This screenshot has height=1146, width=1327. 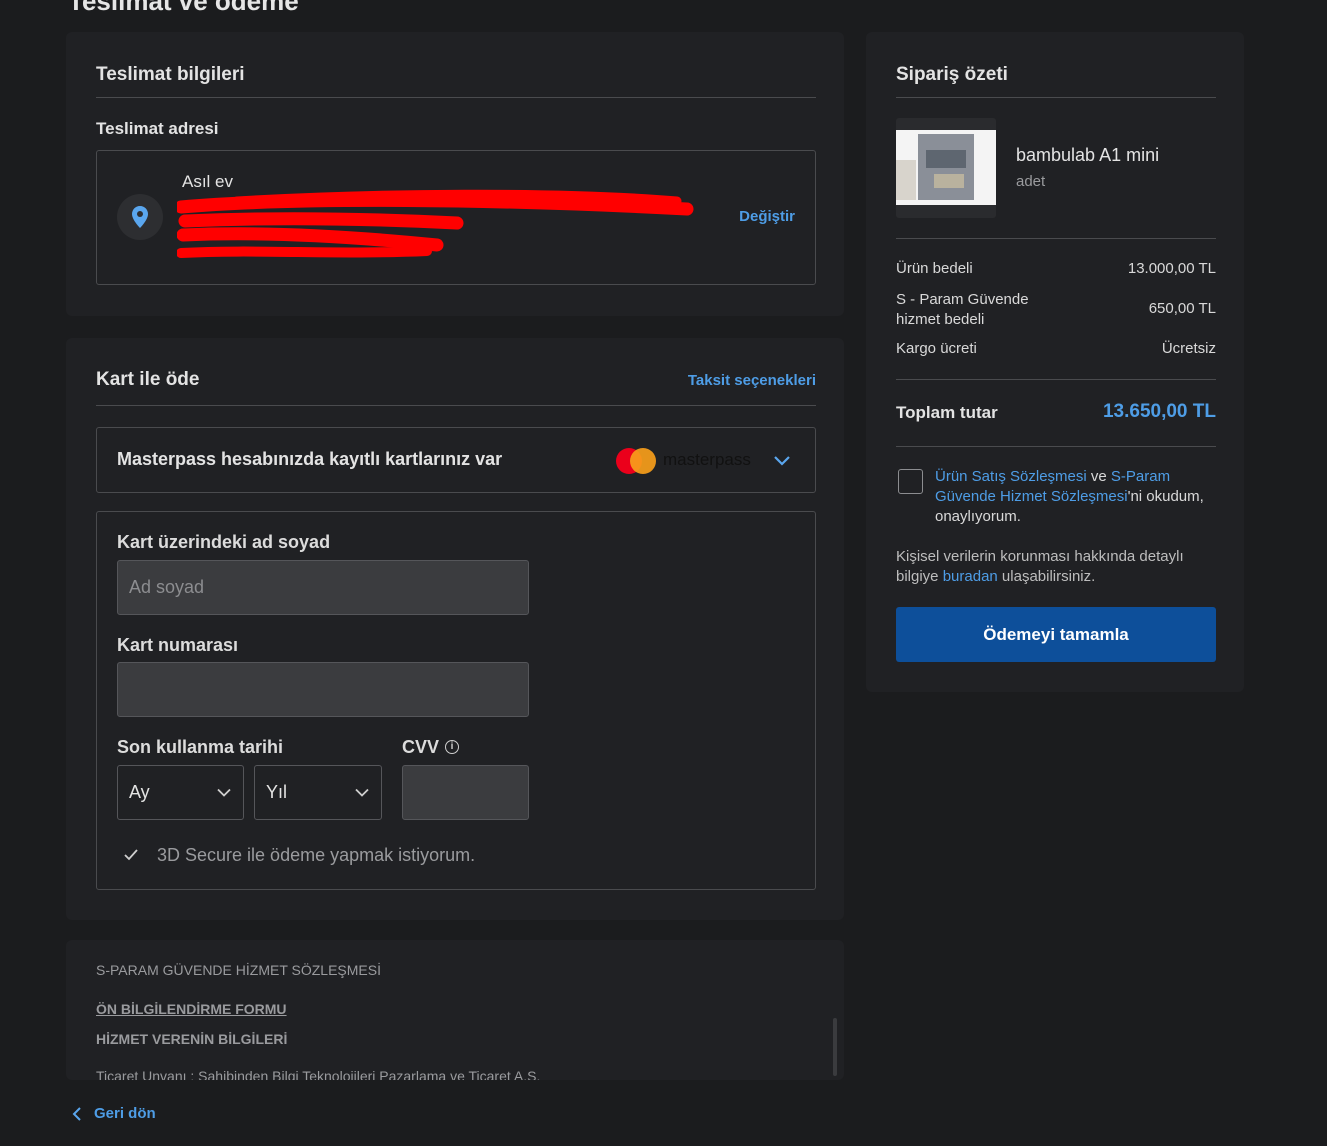 What do you see at coordinates (752, 380) in the screenshot?
I see `installments-link: Taksit seçenekleri` at bounding box center [752, 380].